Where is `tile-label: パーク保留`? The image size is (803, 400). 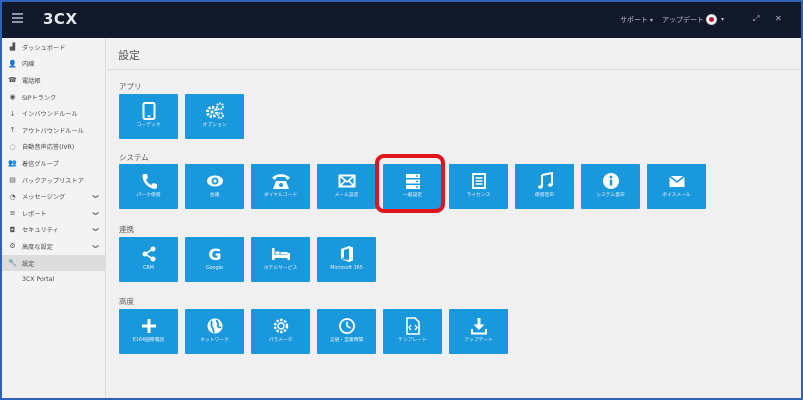
tile-label: パーク保留 is located at coordinates (148, 195).